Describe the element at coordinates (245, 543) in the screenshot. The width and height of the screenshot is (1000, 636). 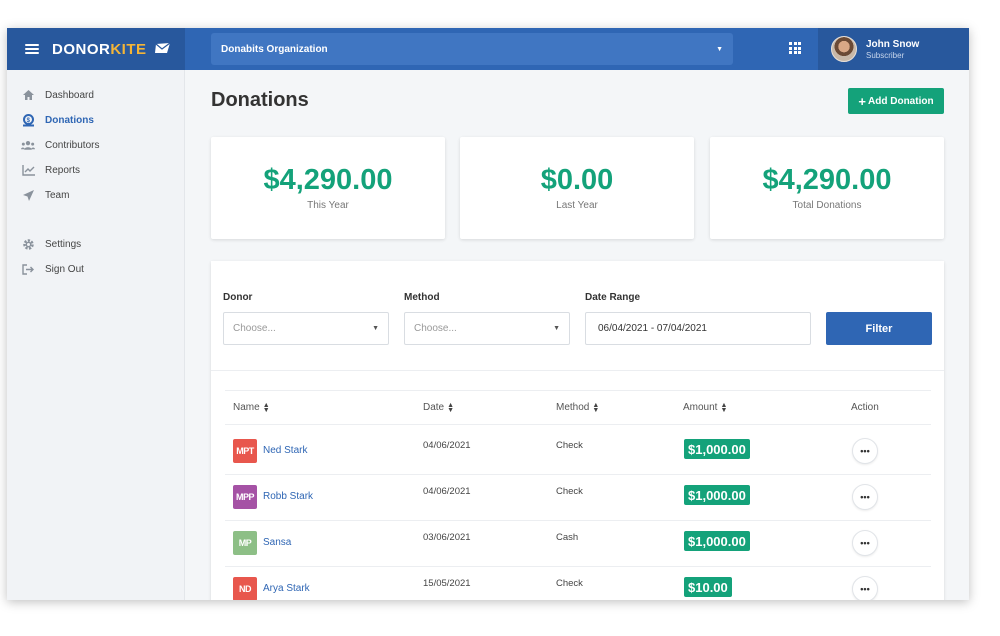
I see `donor-initials-badge: MP` at that location.